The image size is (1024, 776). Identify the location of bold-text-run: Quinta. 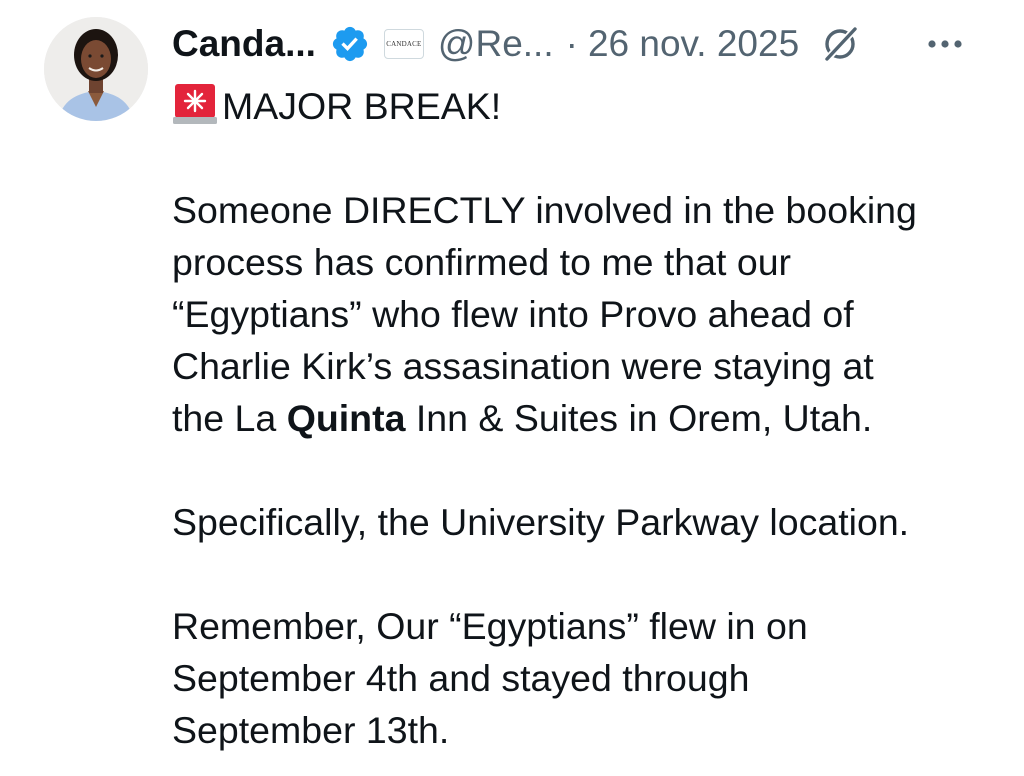
(346, 418).